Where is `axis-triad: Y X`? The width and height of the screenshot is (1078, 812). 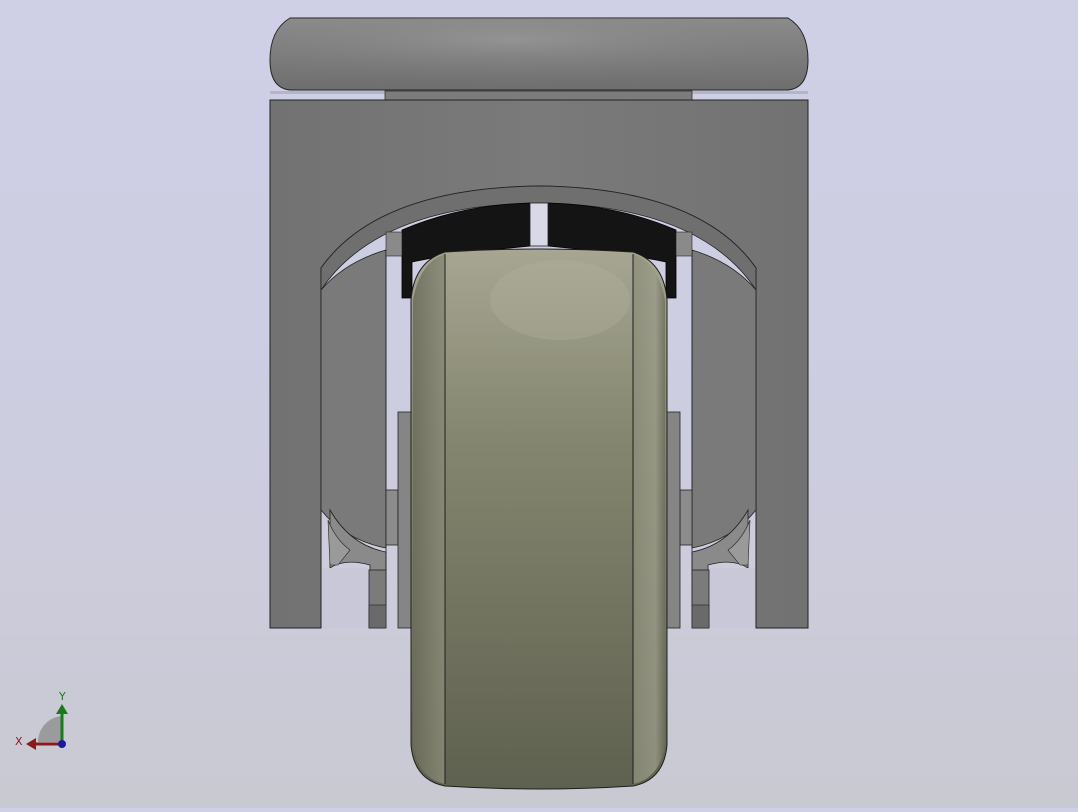 axis-triad: Y X is located at coordinates (41, 720).